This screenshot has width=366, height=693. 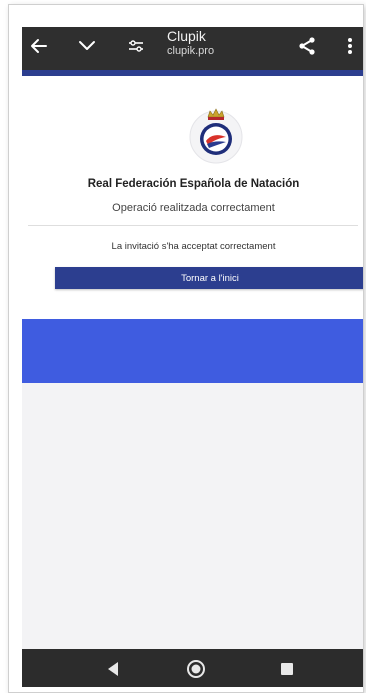 I want to click on browser-toolbar: Clupik clupik.pro, so click(x=192, y=48).